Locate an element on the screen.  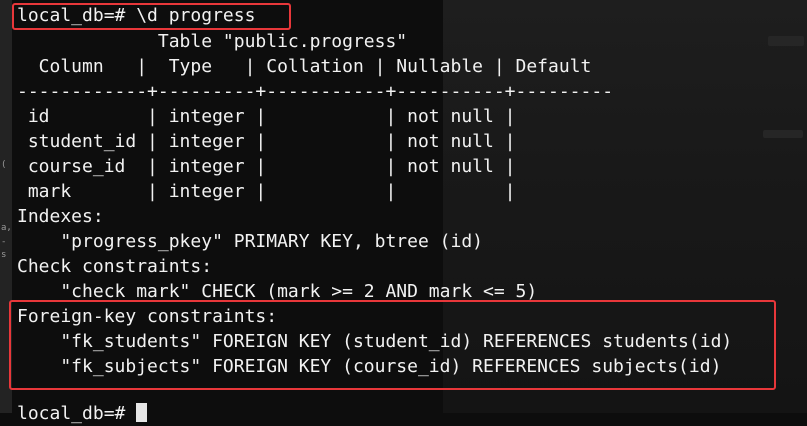
table-row: mark | integer | | | is located at coordinates (266, 191).